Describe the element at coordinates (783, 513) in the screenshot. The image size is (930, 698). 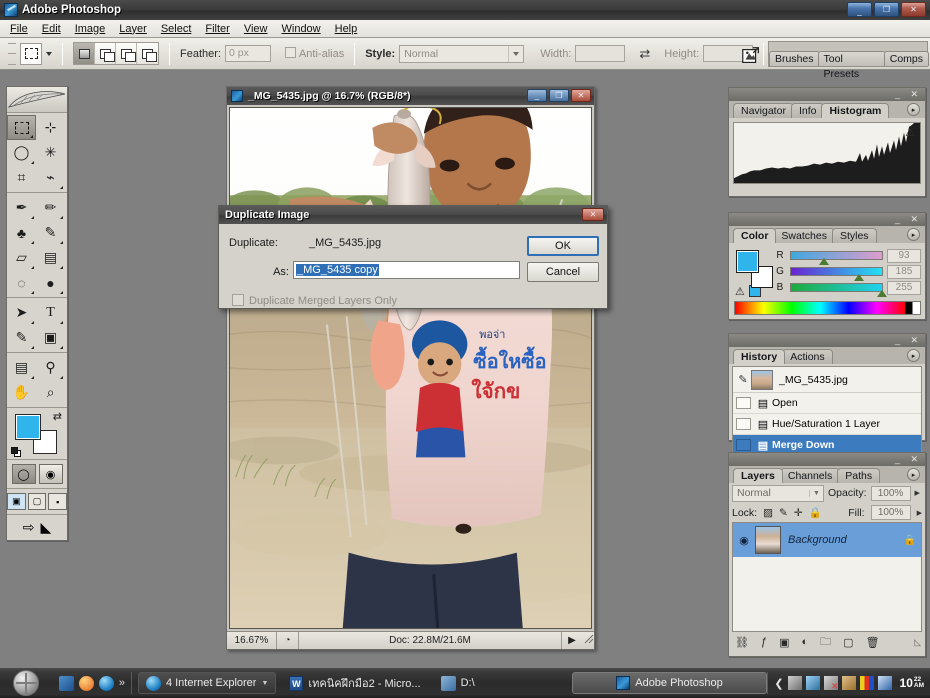
I see `lock-image-pixels-icon: ✎` at that location.